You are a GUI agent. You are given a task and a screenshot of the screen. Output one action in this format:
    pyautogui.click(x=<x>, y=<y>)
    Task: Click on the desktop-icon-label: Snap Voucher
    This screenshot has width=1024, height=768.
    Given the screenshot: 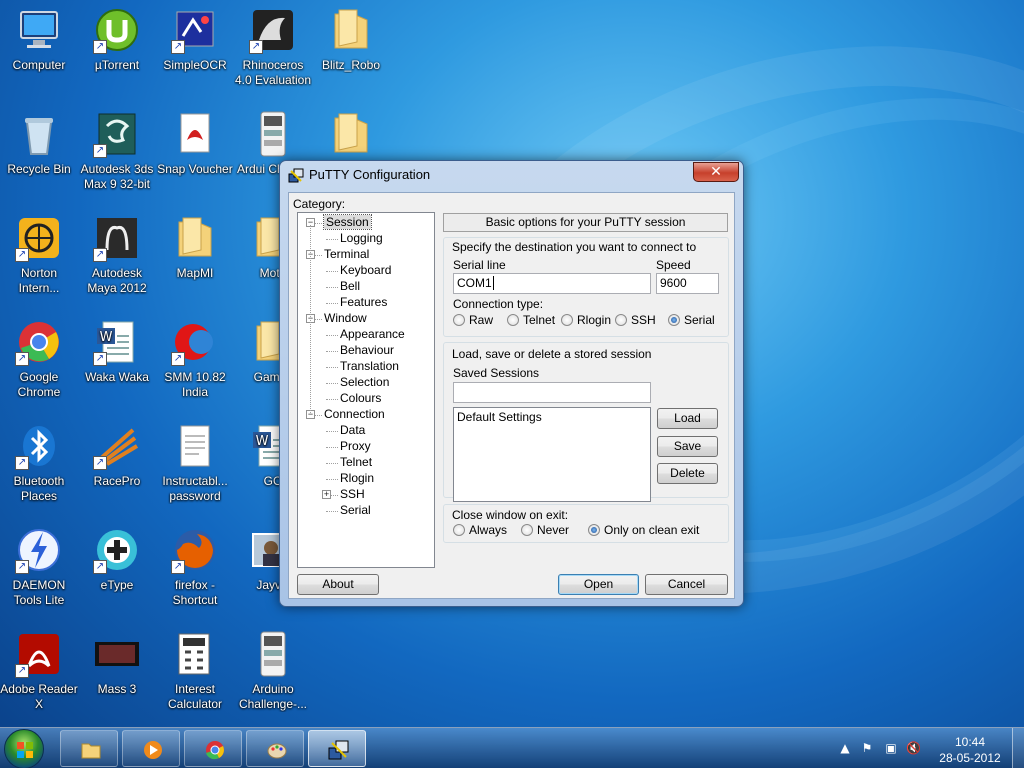 What is the action you would take?
    pyautogui.click(x=195, y=169)
    